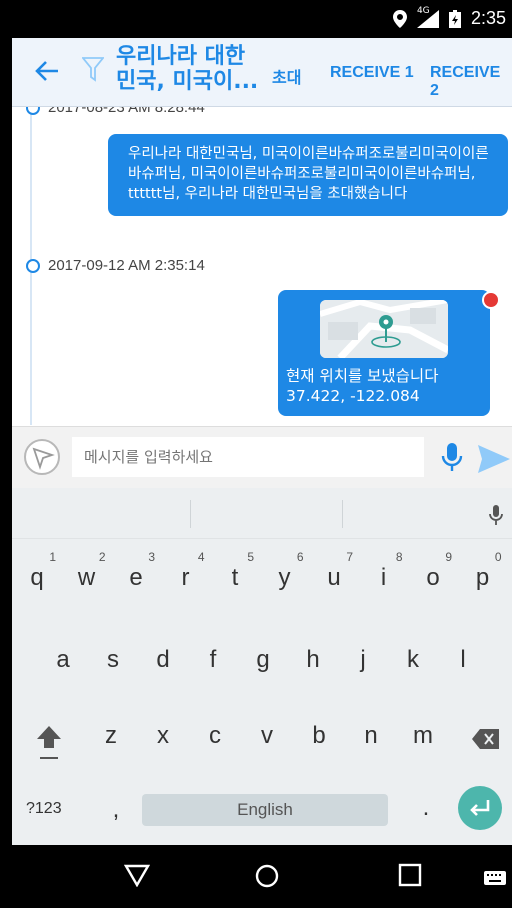 Image resolution: width=512 pixels, height=908 pixels. I want to click on location-text: 현재 위치를 보냈습니다 37.422, -122.084, so click(362, 386).